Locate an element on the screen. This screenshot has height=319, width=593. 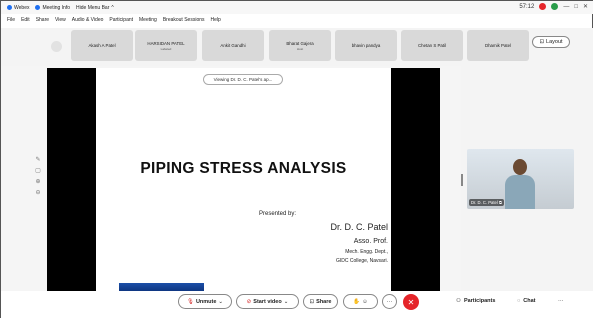
layout-button: ⊡ Layout is located at coordinates (551, 42).